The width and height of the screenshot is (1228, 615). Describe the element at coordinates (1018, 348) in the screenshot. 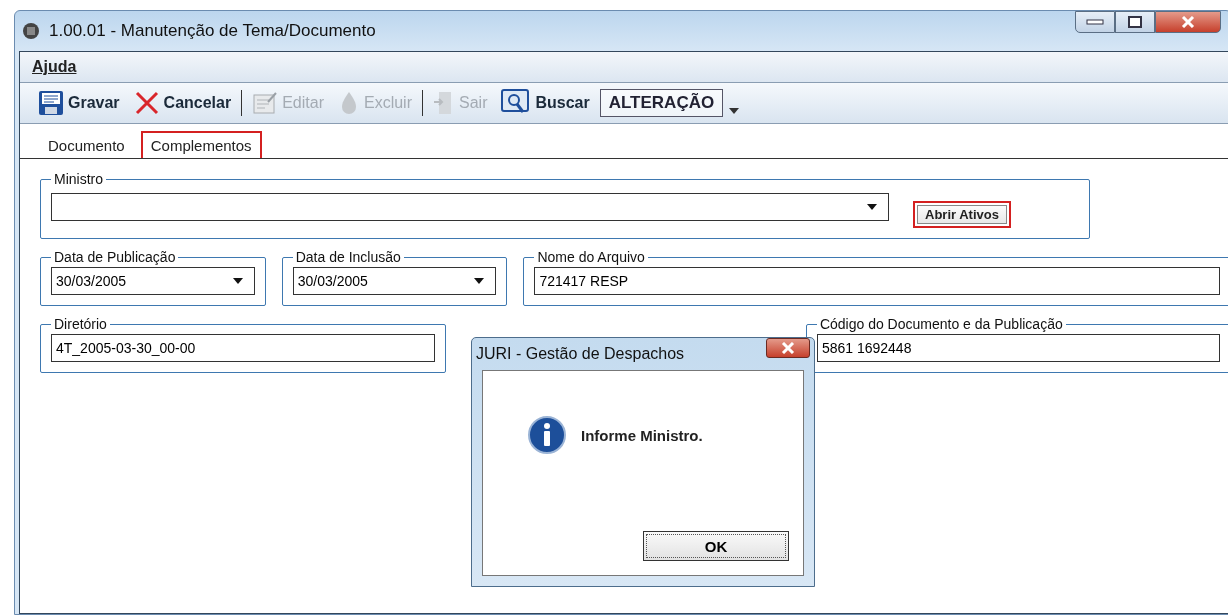

I see `text-field: 5861 1692448` at that location.